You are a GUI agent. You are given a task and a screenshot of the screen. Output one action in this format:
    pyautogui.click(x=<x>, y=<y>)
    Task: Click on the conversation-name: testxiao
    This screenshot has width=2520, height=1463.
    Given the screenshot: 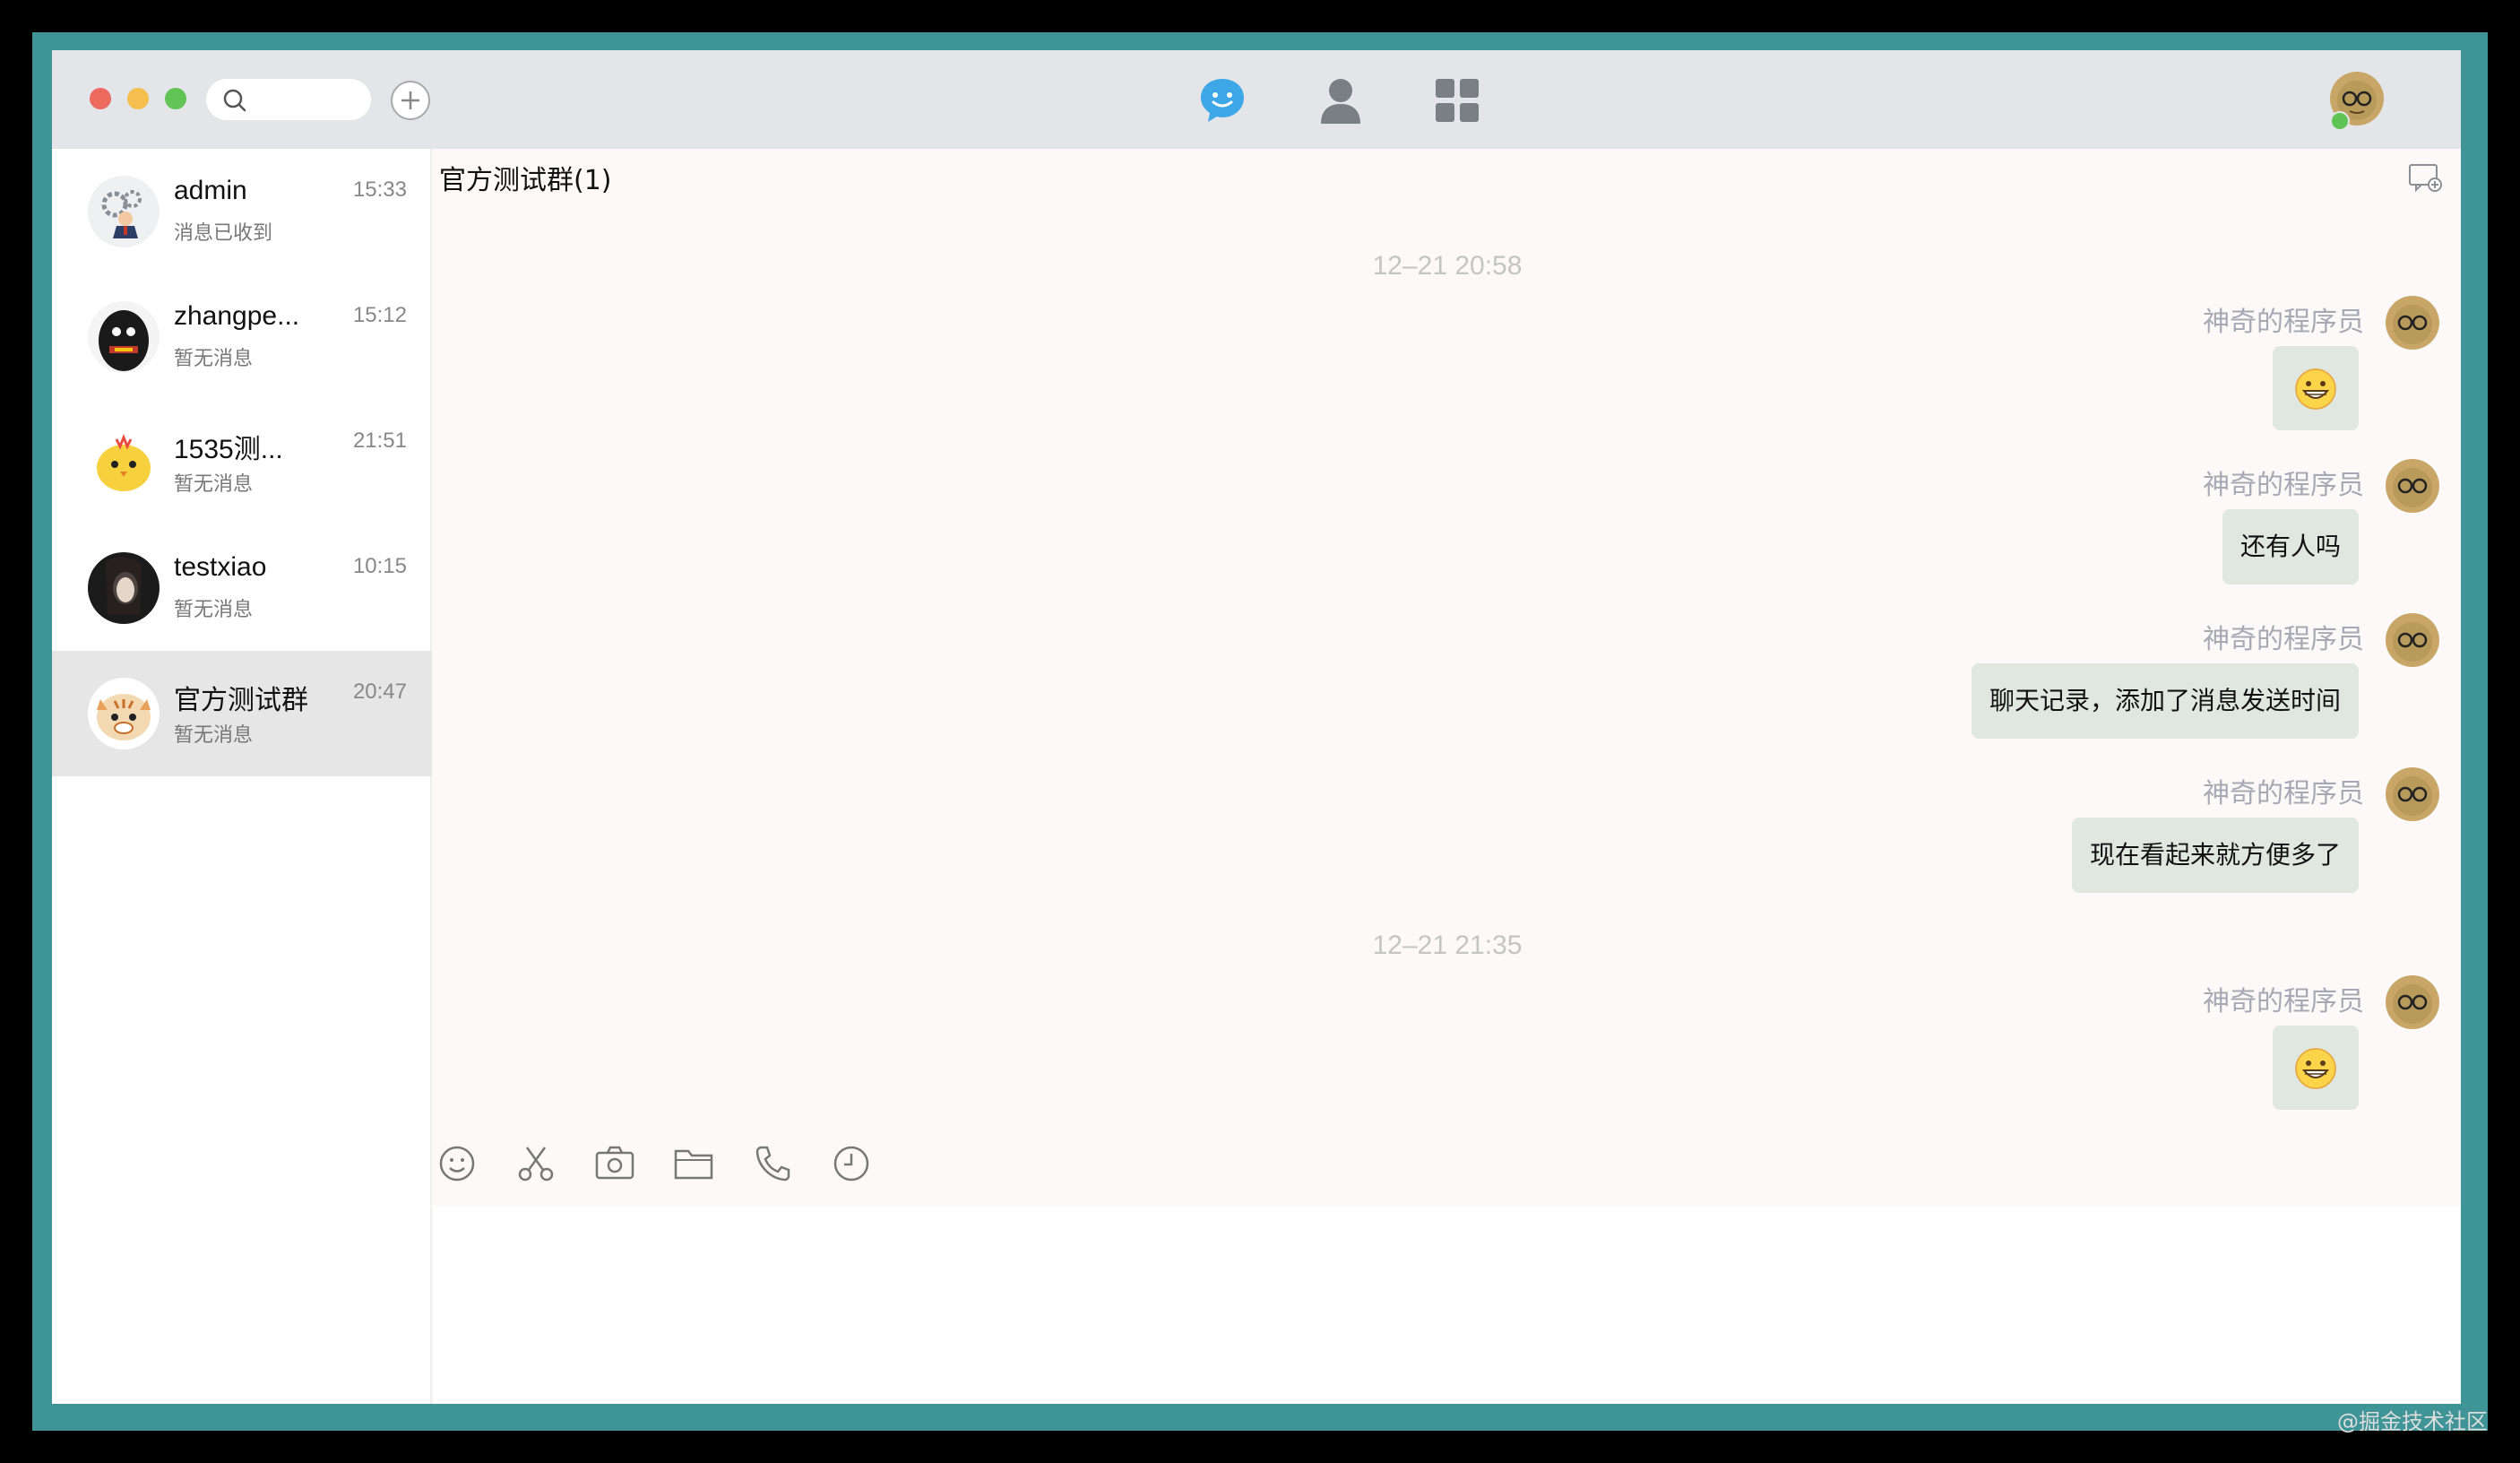 What is the action you would take?
    pyautogui.click(x=220, y=567)
    